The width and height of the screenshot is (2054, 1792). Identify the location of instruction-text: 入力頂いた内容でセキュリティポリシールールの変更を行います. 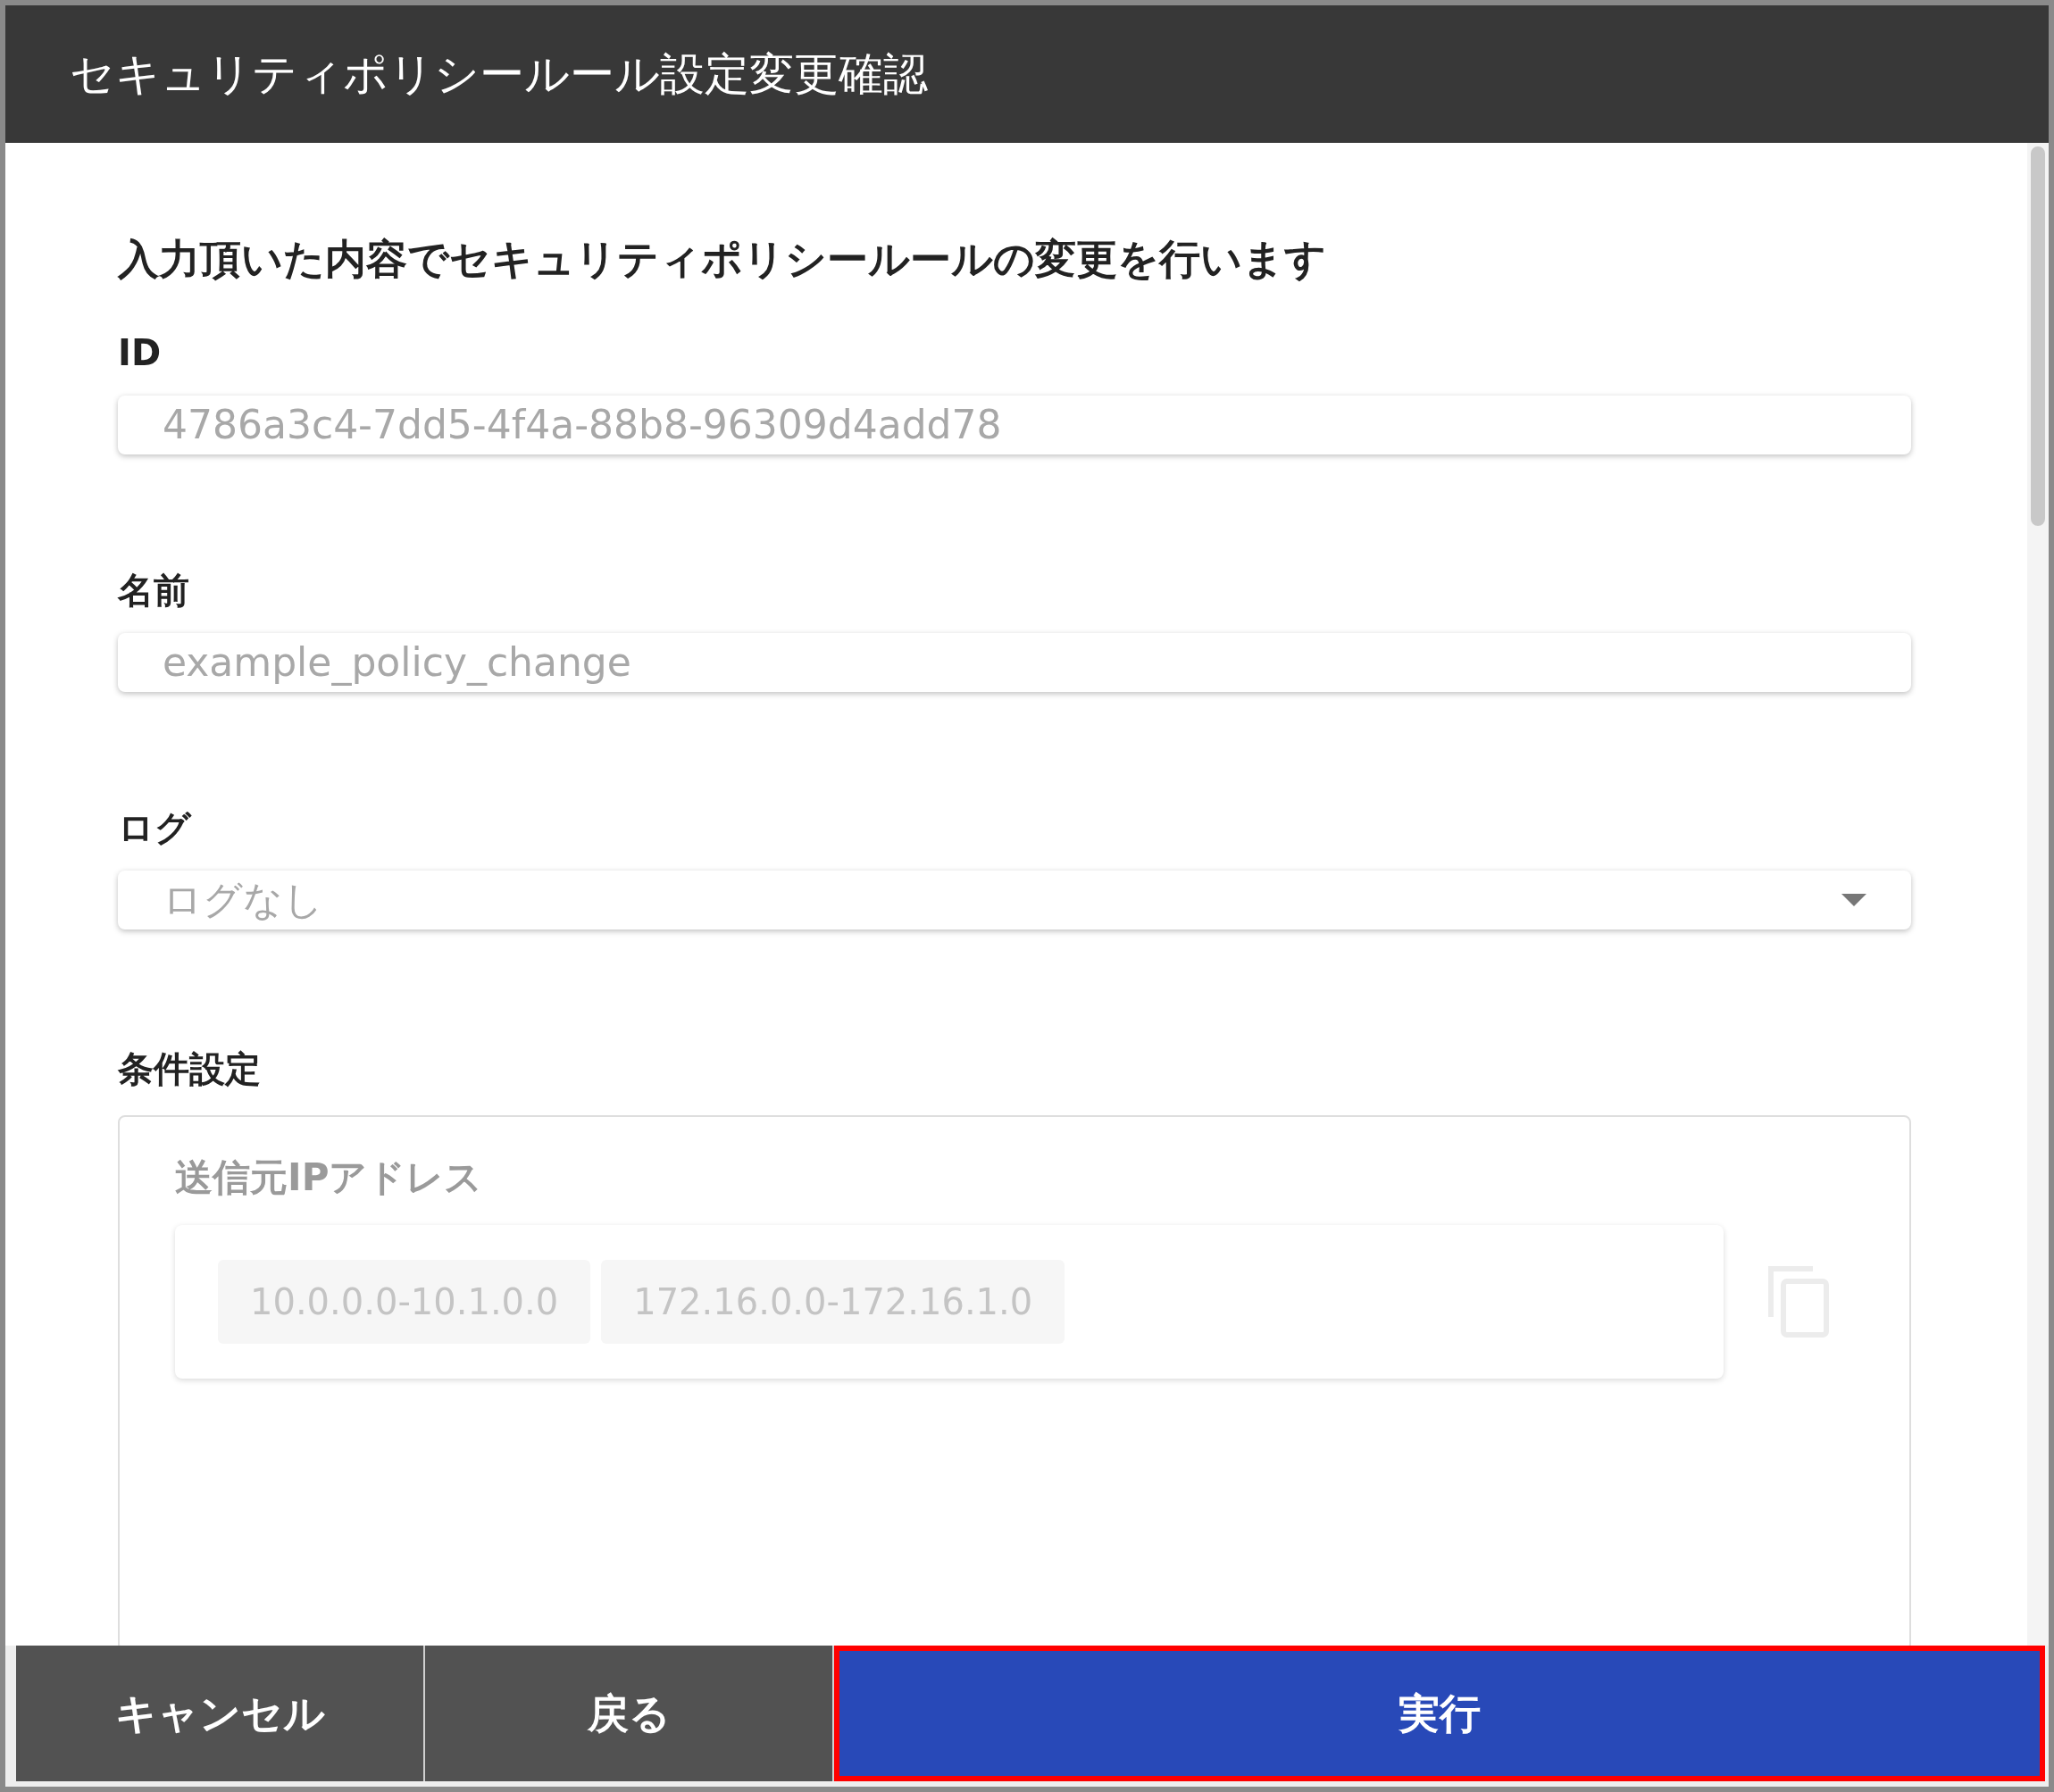
(723, 259).